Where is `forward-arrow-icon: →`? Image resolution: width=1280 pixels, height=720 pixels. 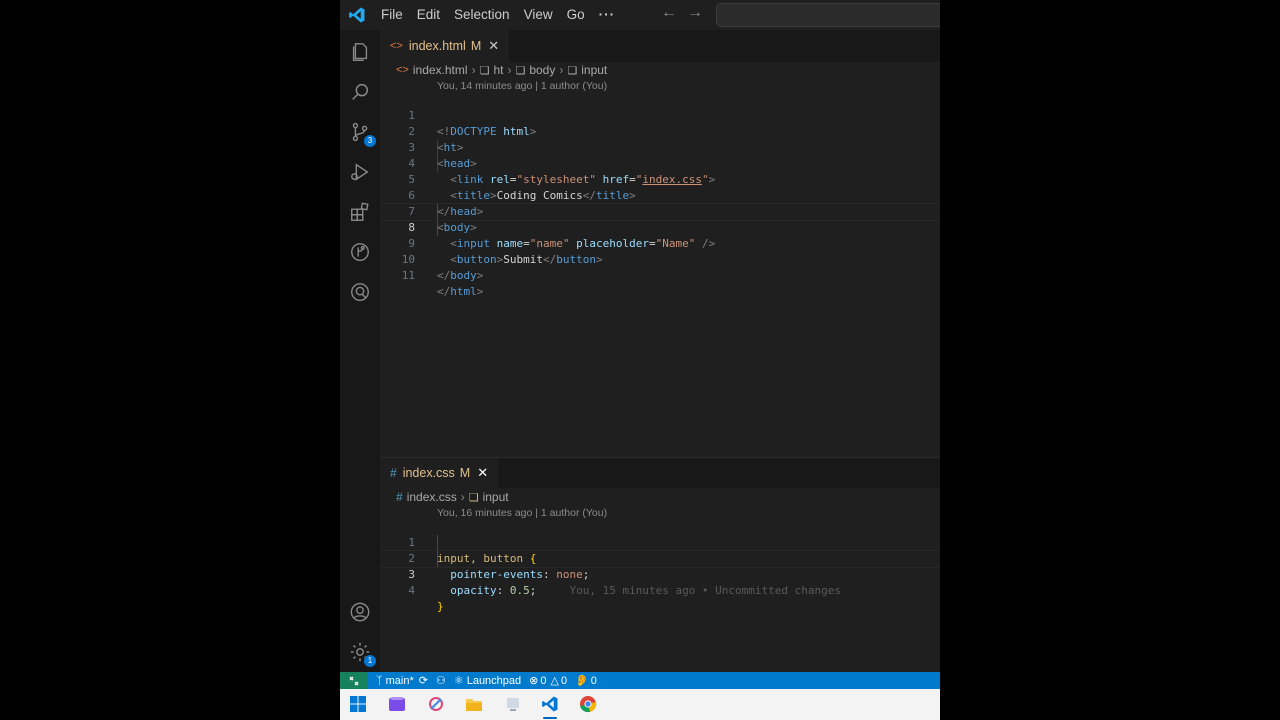 forward-arrow-icon: → is located at coordinates (695, 13).